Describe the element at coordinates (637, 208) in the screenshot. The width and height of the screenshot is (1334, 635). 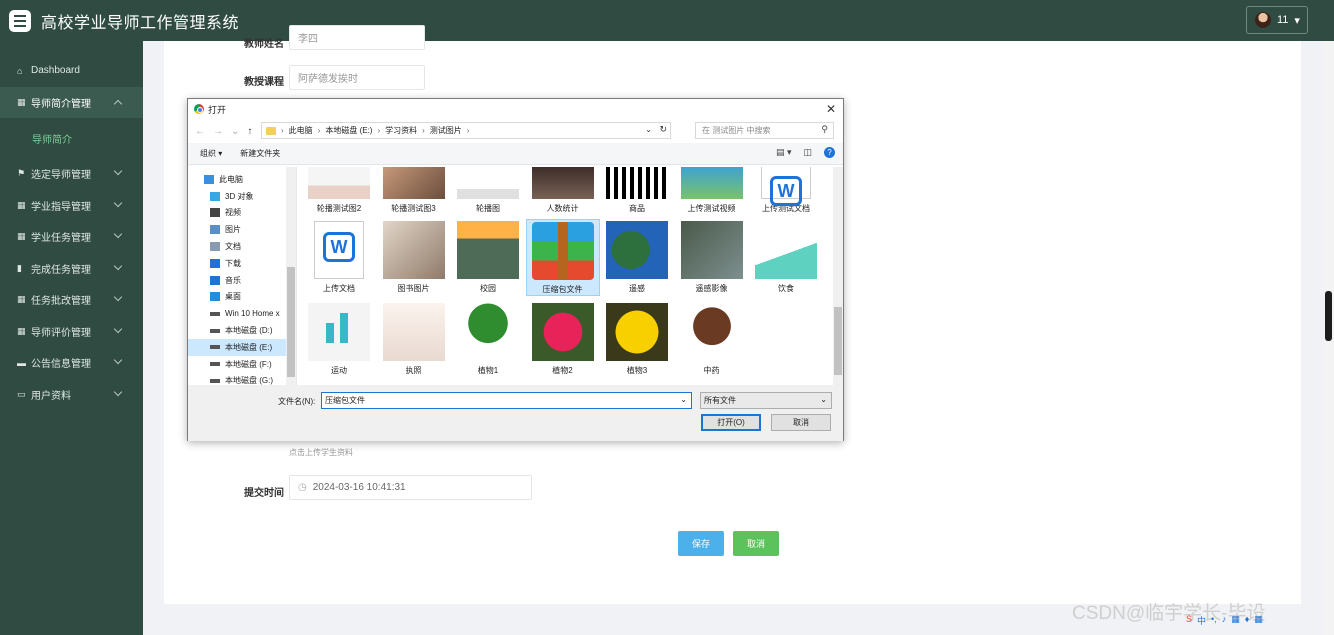
I see `file-name: 商品` at that location.